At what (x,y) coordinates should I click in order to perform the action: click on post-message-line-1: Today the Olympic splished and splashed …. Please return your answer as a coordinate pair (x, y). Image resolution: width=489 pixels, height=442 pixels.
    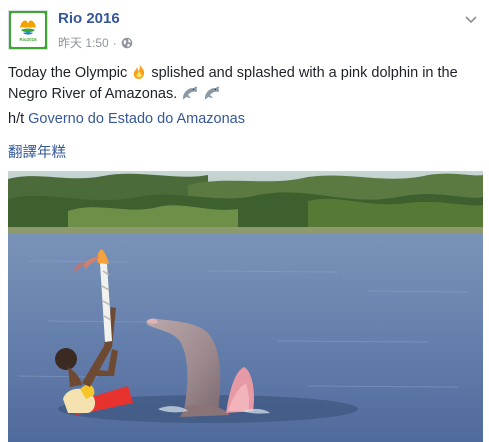
    Looking at the image, I should click on (243, 73).